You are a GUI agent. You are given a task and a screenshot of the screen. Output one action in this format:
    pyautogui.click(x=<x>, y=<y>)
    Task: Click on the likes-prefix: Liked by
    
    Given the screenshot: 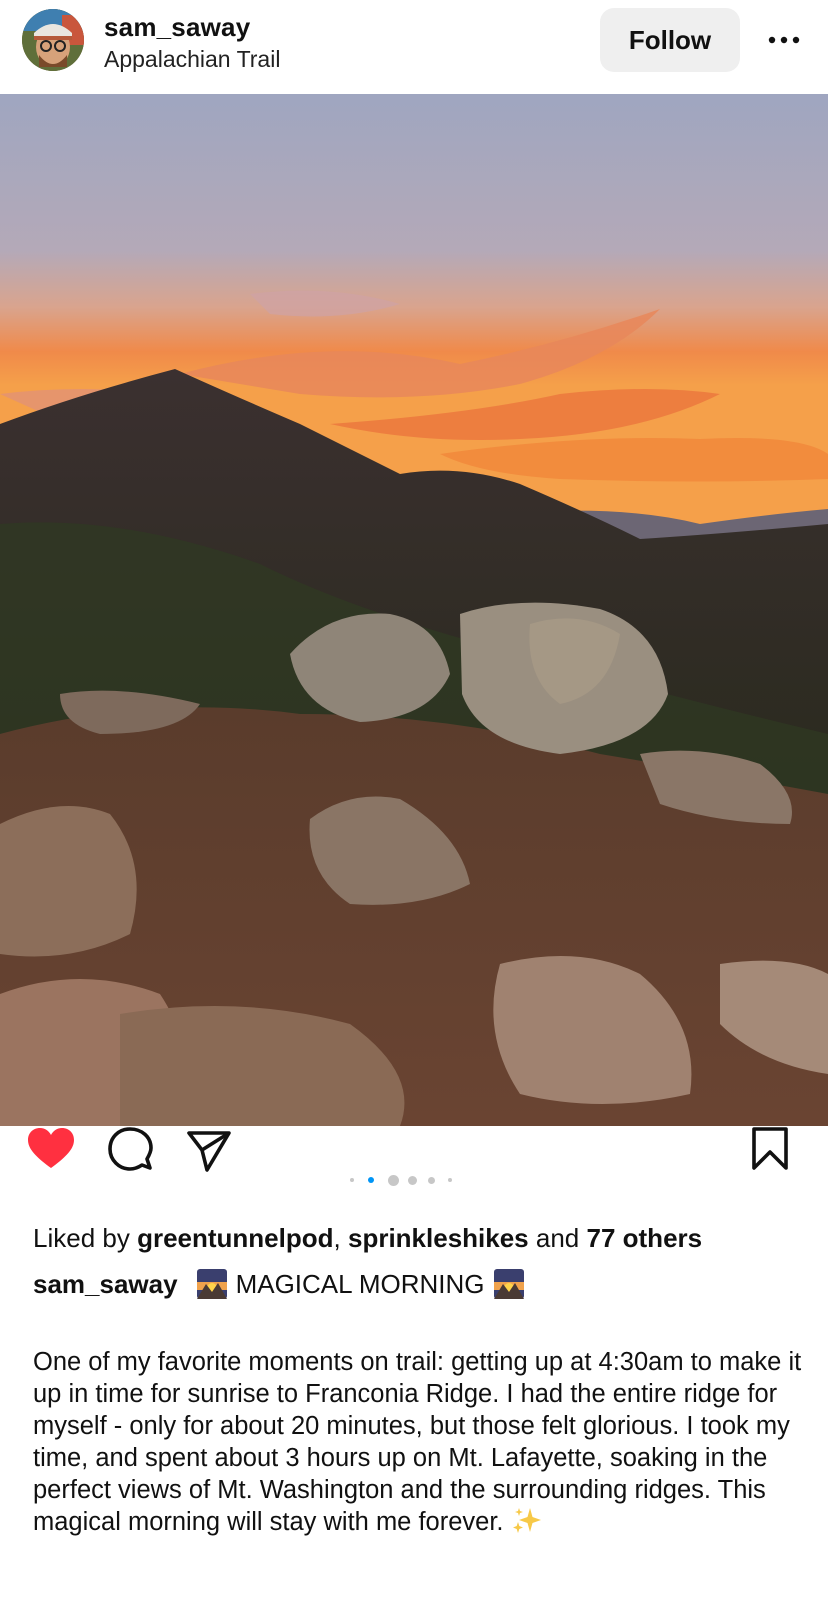 What is the action you would take?
    pyautogui.click(x=81, y=1238)
    